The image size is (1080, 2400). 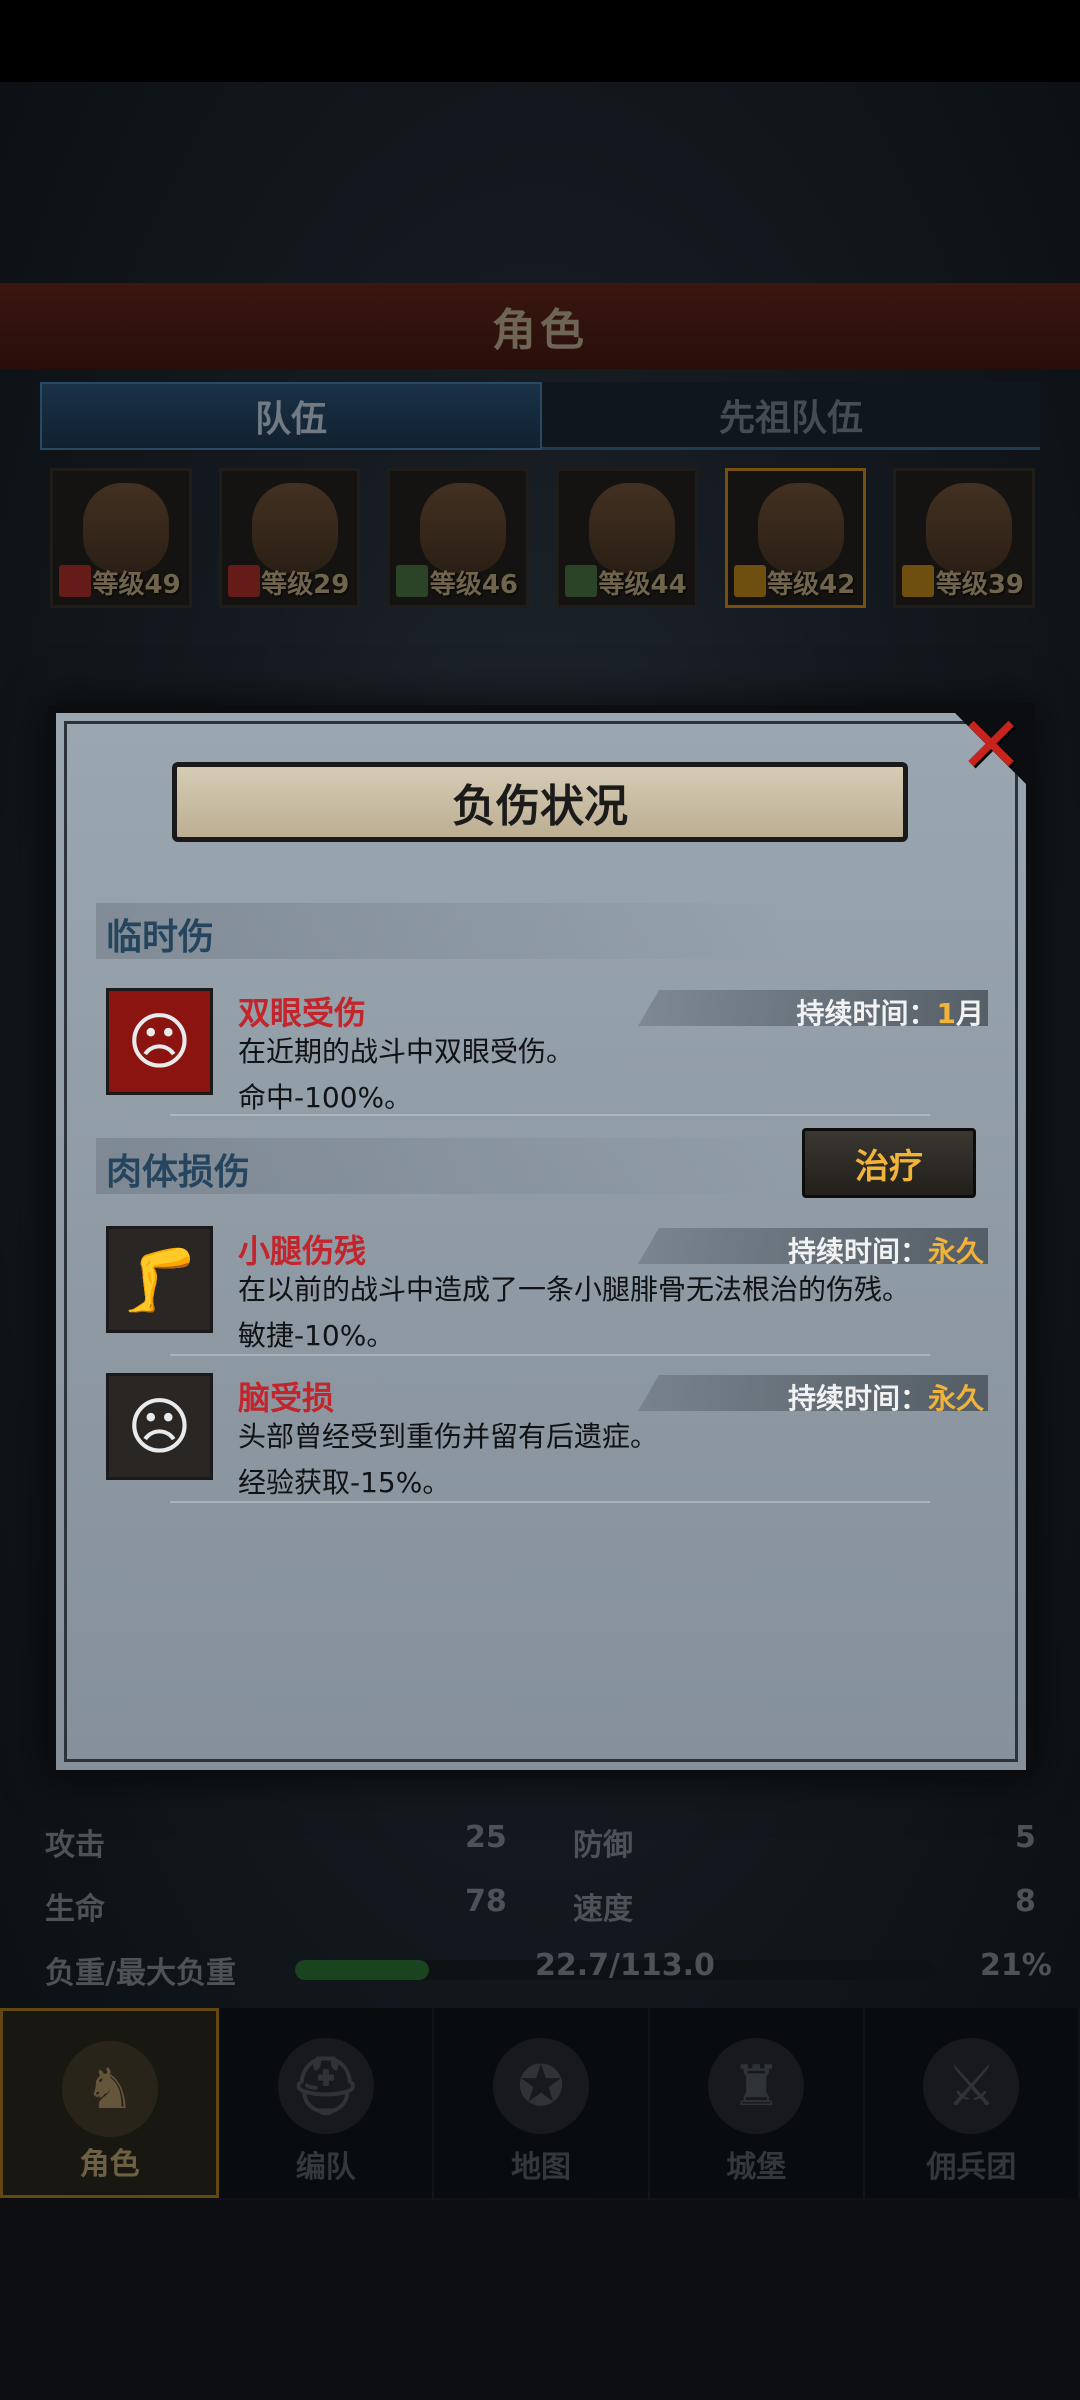 What do you see at coordinates (159, 1279) in the screenshot?
I see `bandaged-leg-icon: 🦵` at bounding box center [159, 1279].